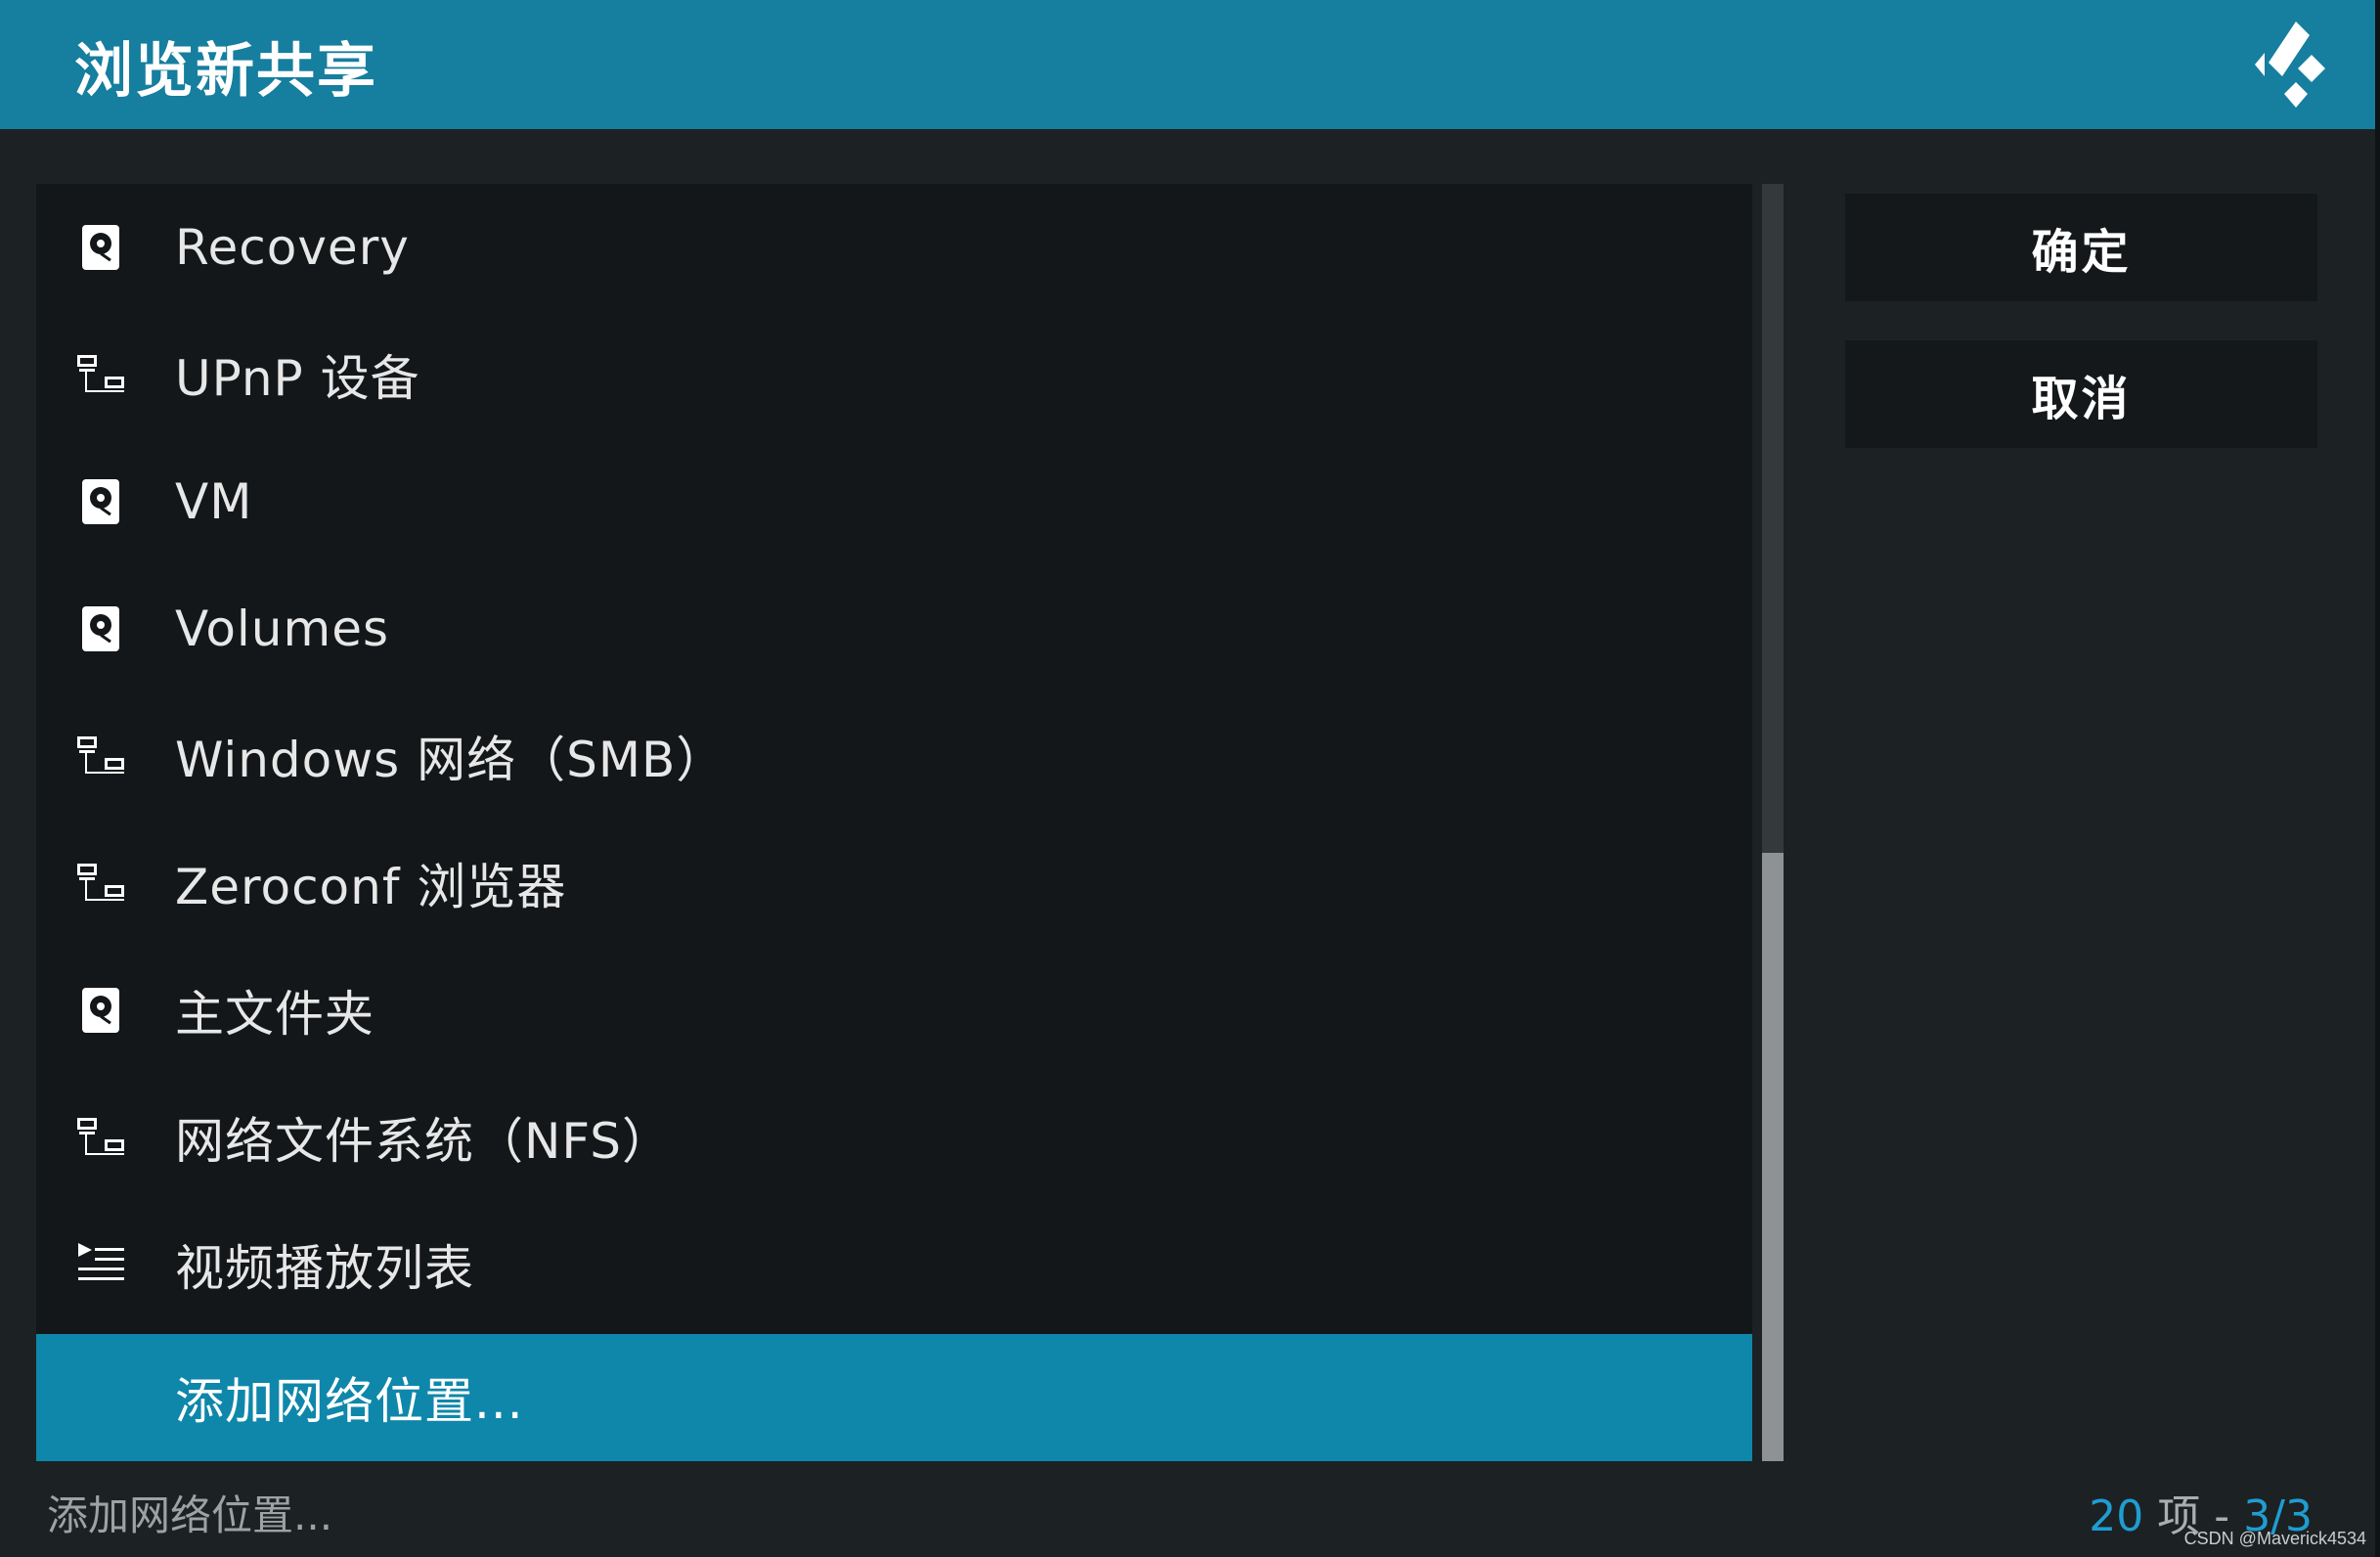 The height and width of the screenshot is (1557, 2380). I want to click on item-count: 20, so click(2116, 1516).